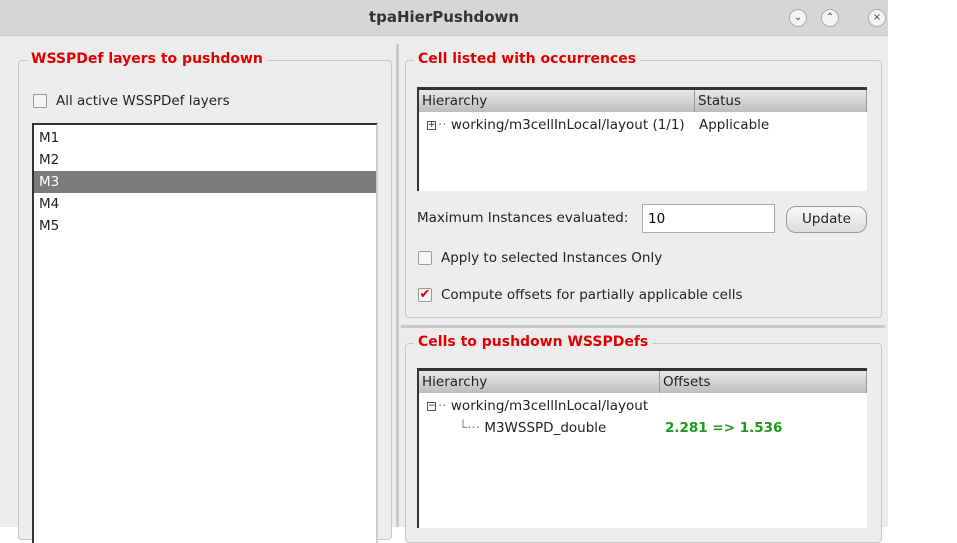 The width and height of the screenshot is (957, 543). I want to click on minimize-icon: ⌄, so click(798, 18).